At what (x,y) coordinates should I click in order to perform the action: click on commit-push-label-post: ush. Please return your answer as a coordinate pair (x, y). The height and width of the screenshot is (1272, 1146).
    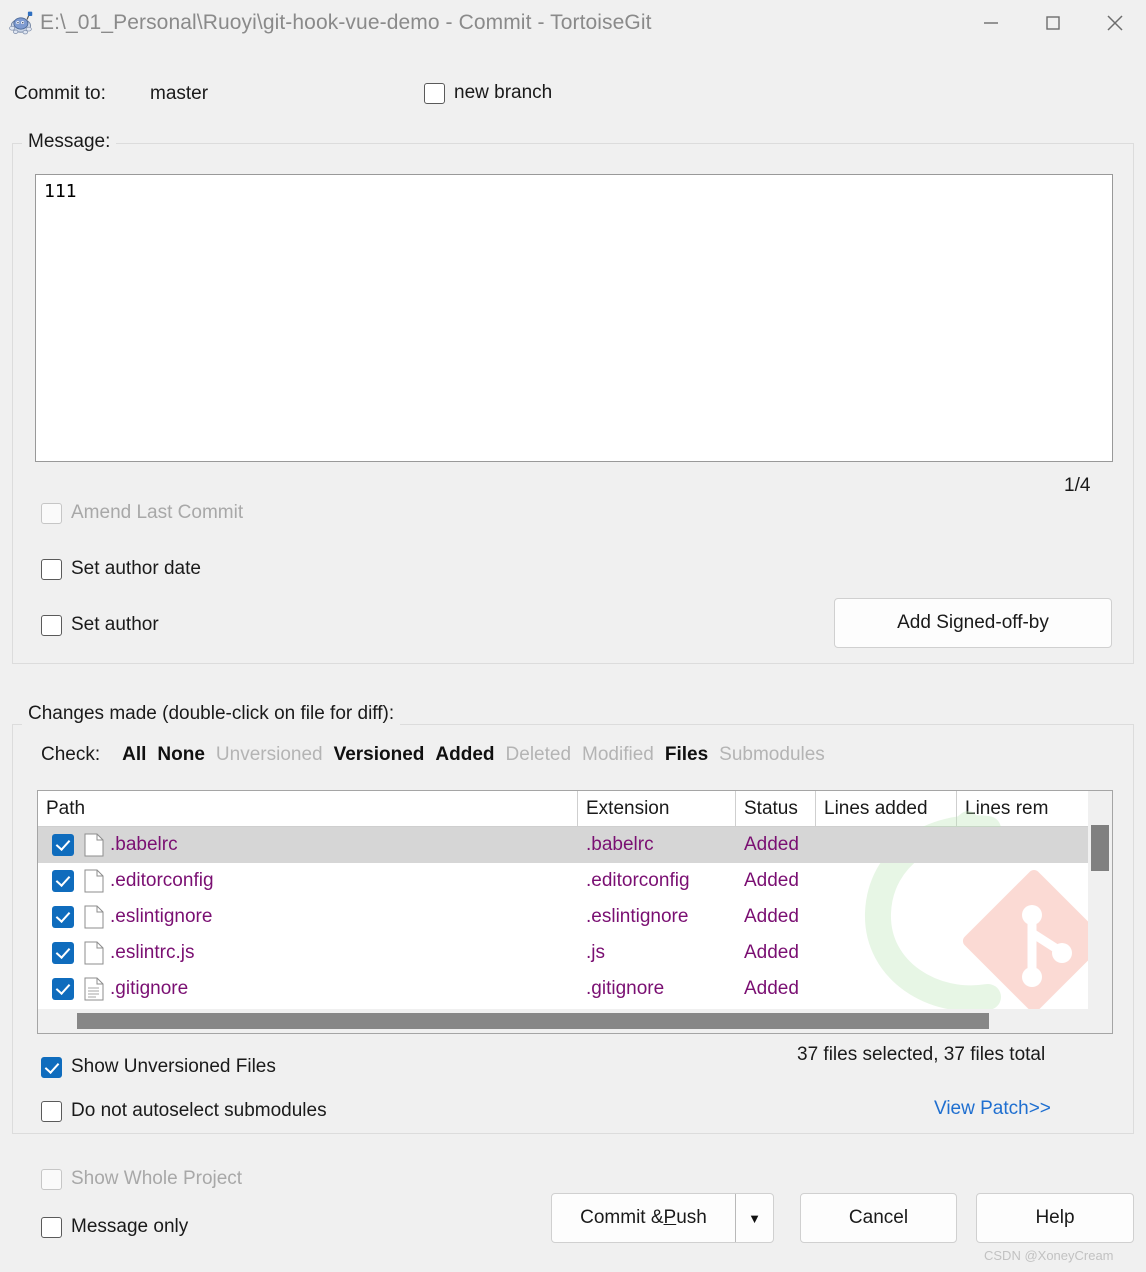
    Looking at the image, I should click on (691, 1217).